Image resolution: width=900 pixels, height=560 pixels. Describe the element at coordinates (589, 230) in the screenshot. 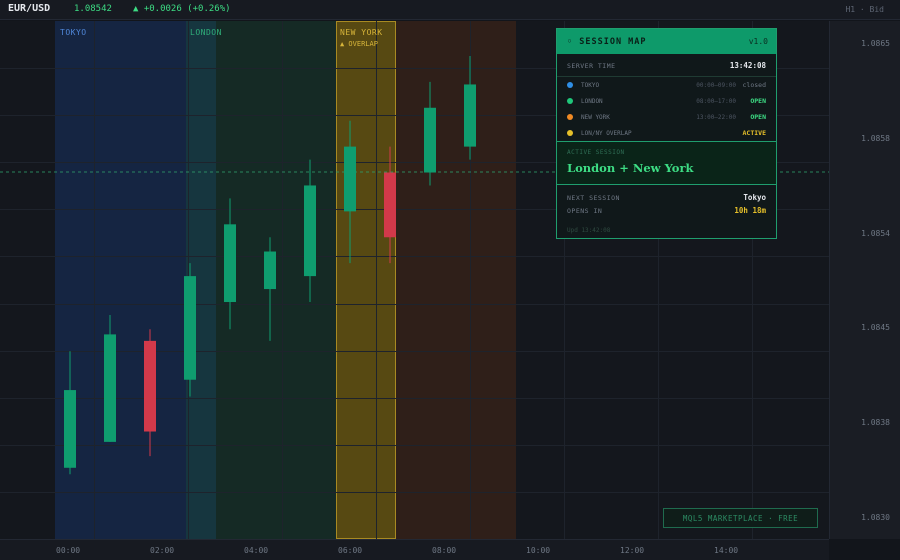

I see `panel-footer: Upd 13:42:08` at that location.